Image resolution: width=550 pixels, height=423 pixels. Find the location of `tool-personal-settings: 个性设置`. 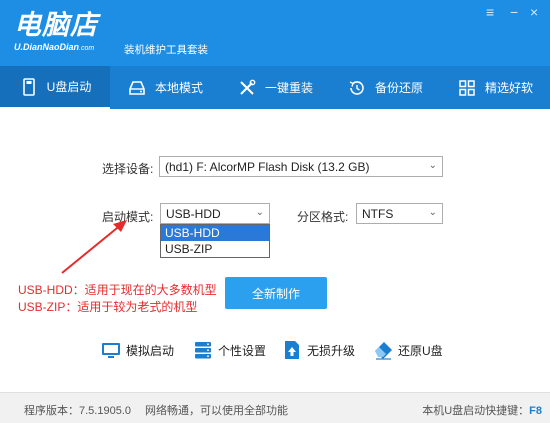

tool-personal-settings: 个性设置 is located at coordinates (229, 350).